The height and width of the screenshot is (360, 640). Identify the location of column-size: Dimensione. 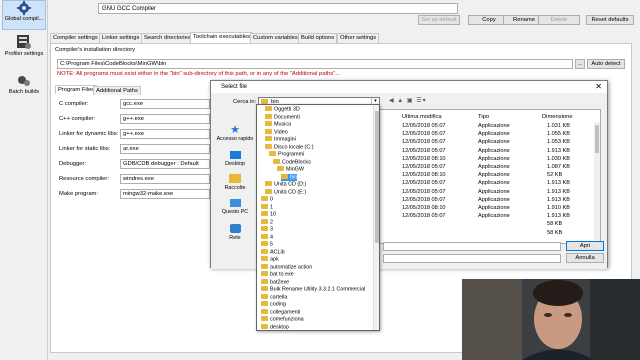
(557, 117).